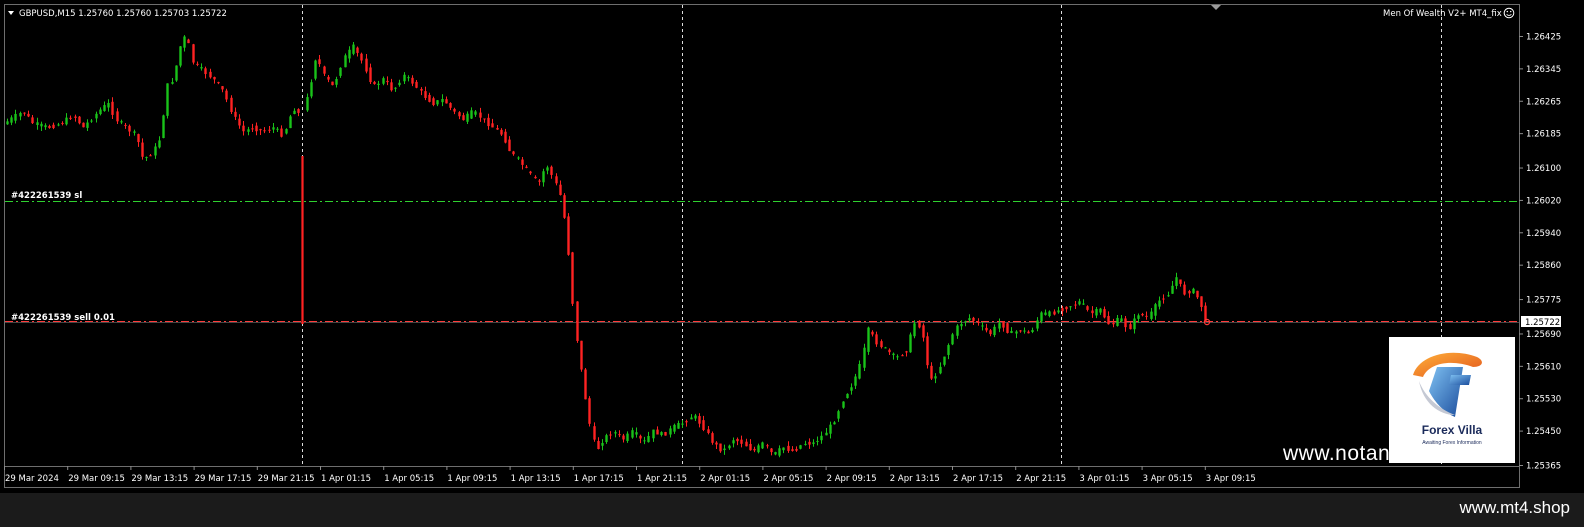 The width and height of the screenshot is (1584, 527). Describe the element at coordinates (1216, 7) in the screenshot. I see `shift-marker-icon` at that location.